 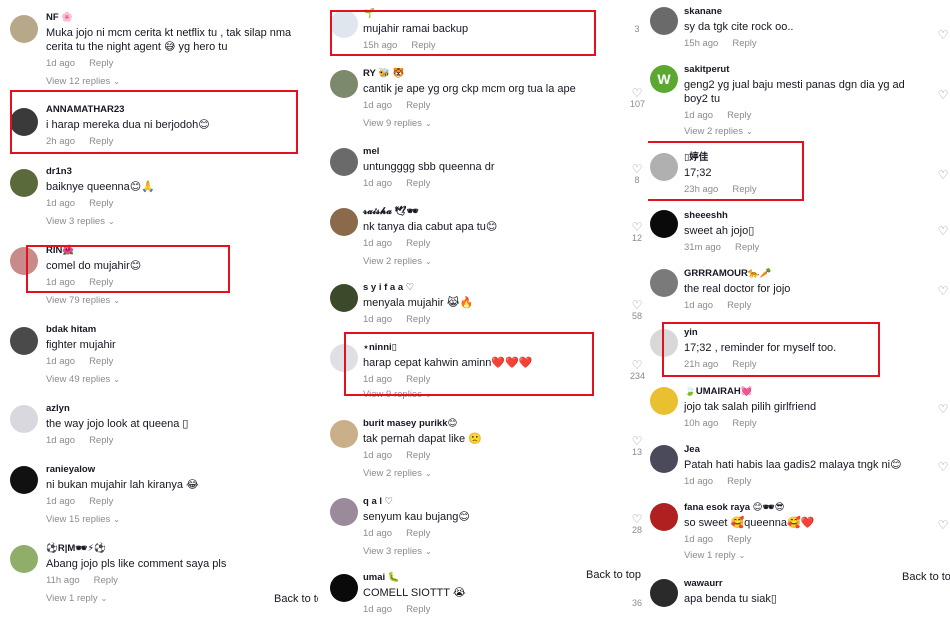 I want to click on comment-username: ▯婷佳, so click(x=807, y=158).